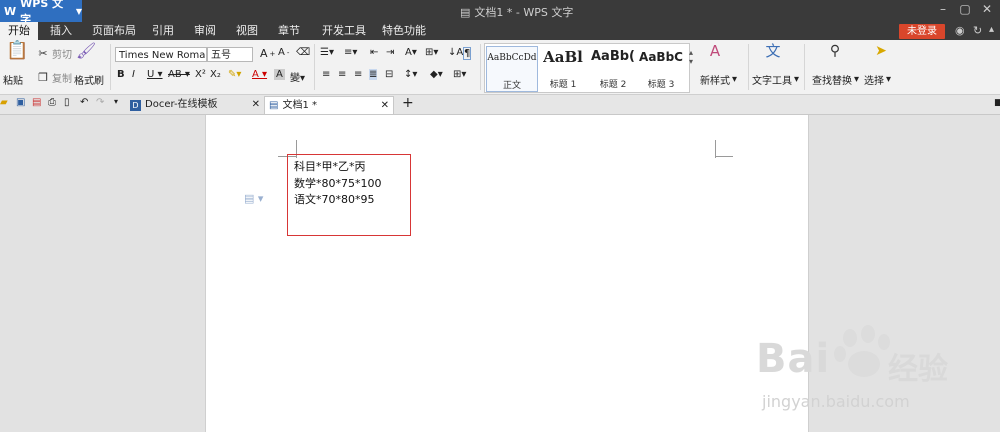 Image resolution: width=1000 pixels, height=432 pixels. I want to click on print-icon: ⎙, so click(52, 102).